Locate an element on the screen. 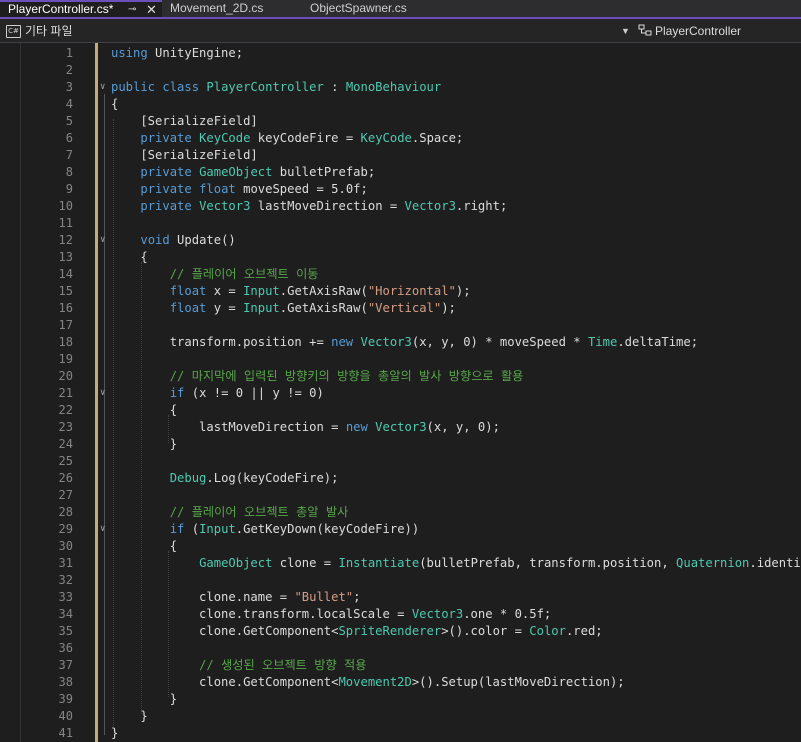 The image size is (801, 742). code-line: 9 private float moveSpeed = 5.0f; is located at coordinates (400, 189).